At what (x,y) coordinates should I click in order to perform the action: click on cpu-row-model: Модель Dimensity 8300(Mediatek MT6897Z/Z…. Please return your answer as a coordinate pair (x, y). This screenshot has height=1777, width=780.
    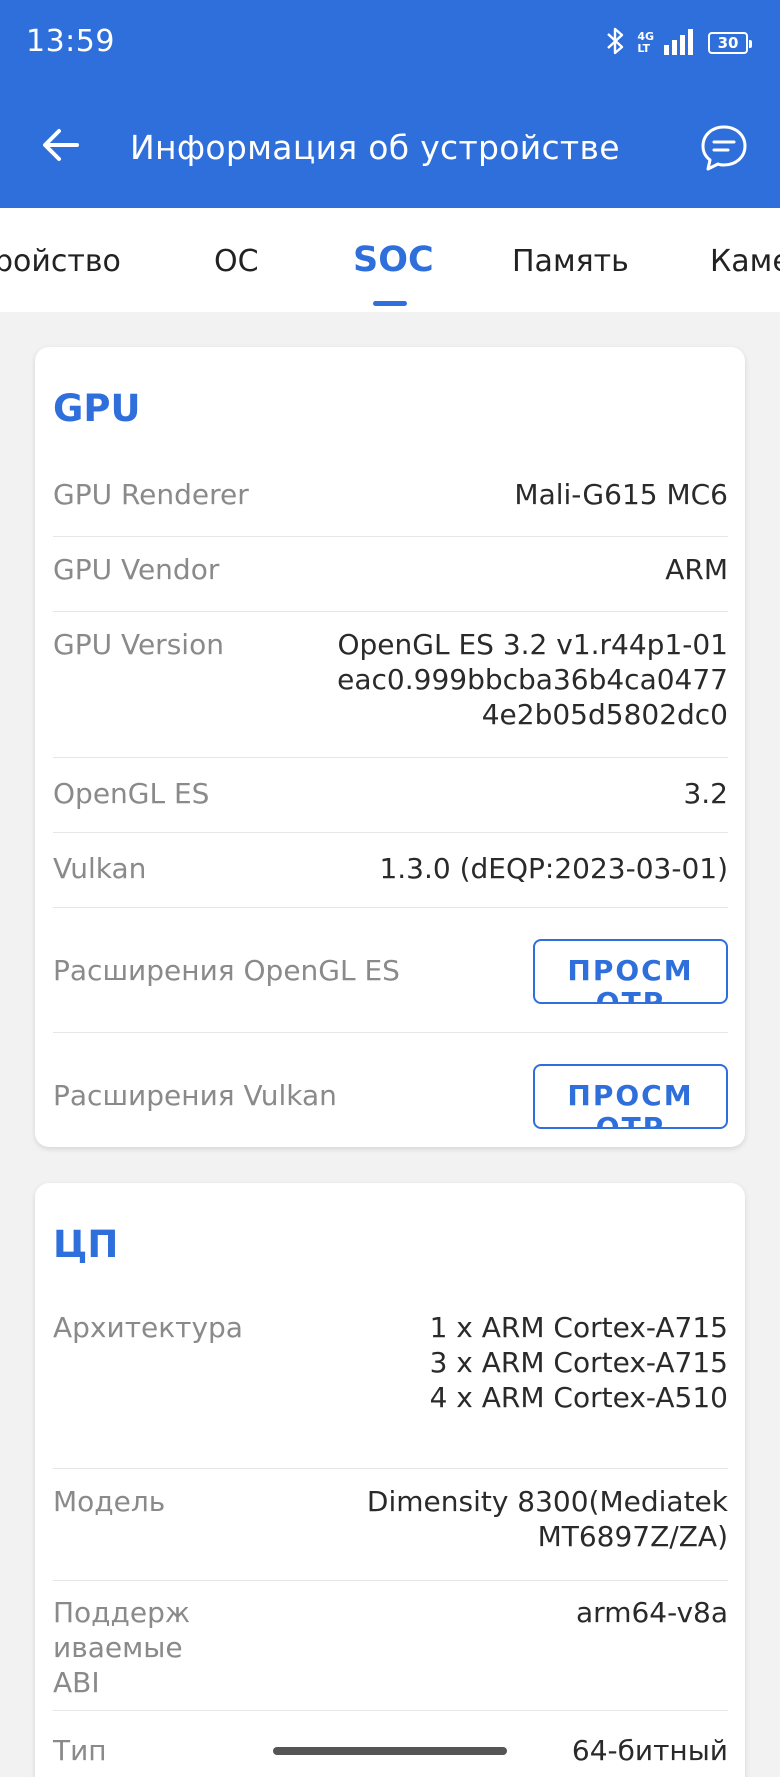
    Looking at the image, I should click on (390, 1525).